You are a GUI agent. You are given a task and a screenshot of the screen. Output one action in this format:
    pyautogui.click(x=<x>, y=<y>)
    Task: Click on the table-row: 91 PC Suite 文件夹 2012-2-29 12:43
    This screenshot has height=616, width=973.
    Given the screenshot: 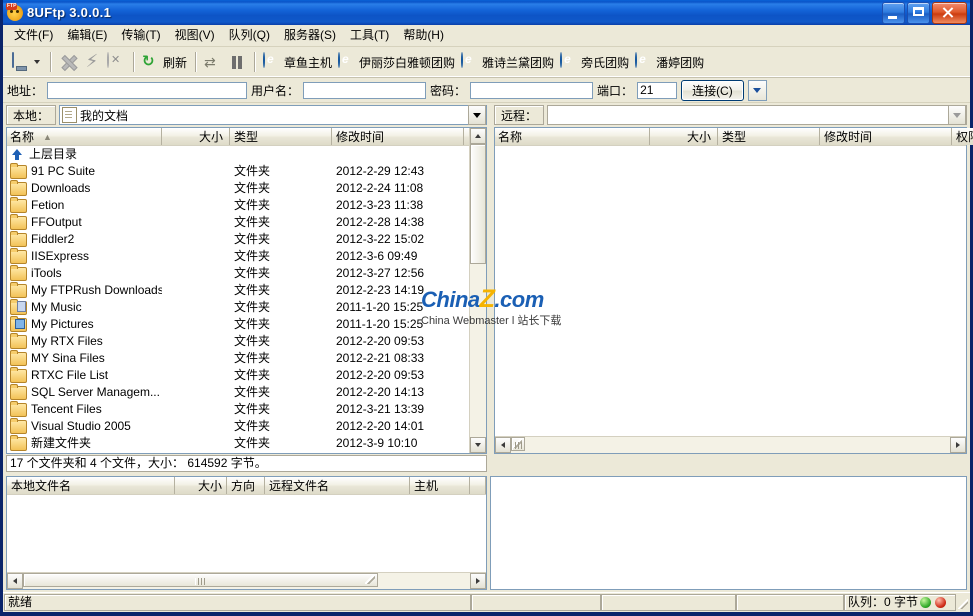 What is the action you would take?
    pyautogui.click(x=238, y=171)
    